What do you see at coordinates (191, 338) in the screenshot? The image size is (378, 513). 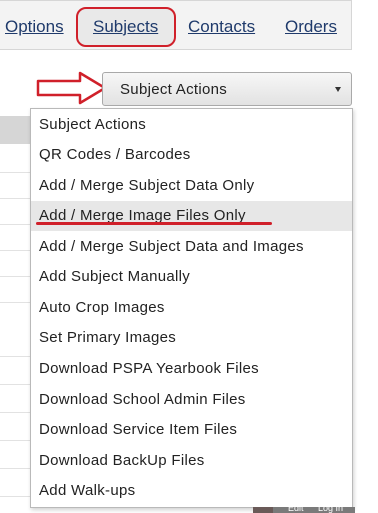 I see `menu-item-set-primary-images: Set Primary Images` at bounding box center [191, 338].